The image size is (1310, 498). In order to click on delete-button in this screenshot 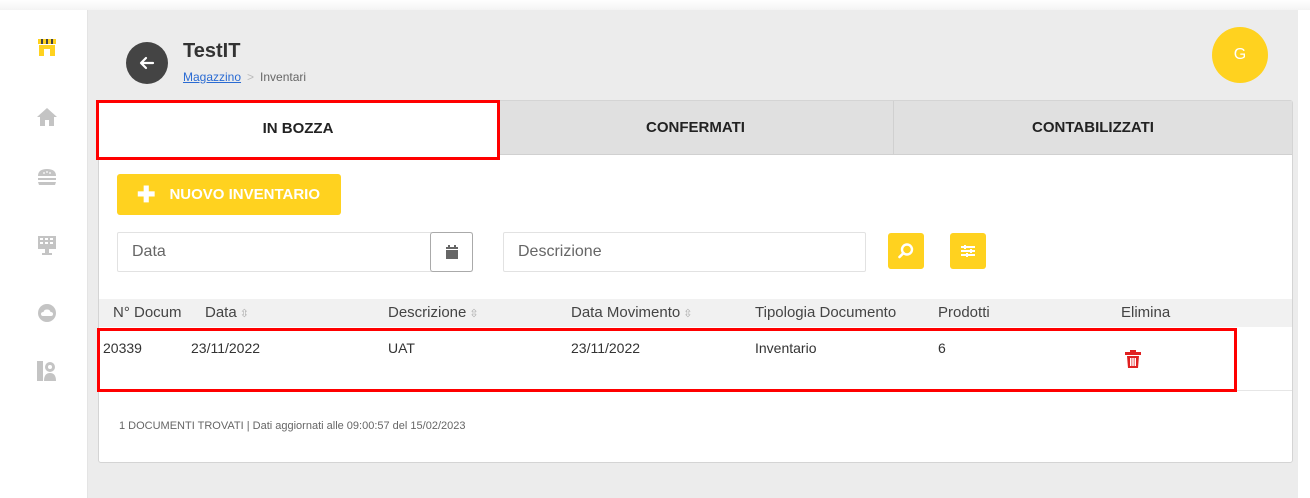, I will do `click(1134, 359)`.